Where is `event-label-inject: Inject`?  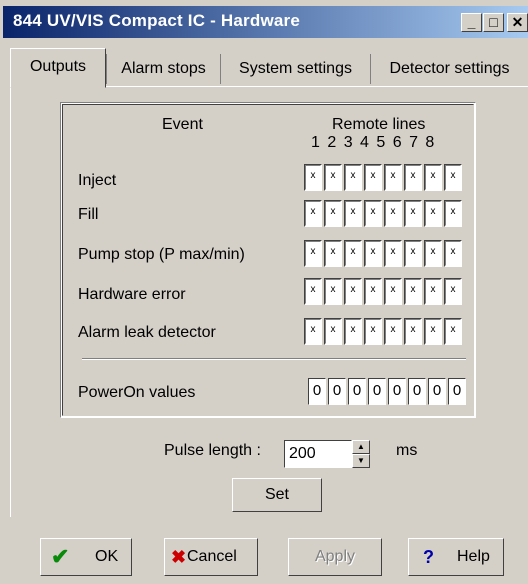 event-label-inject: Inject is located at coordinates (97, 180).